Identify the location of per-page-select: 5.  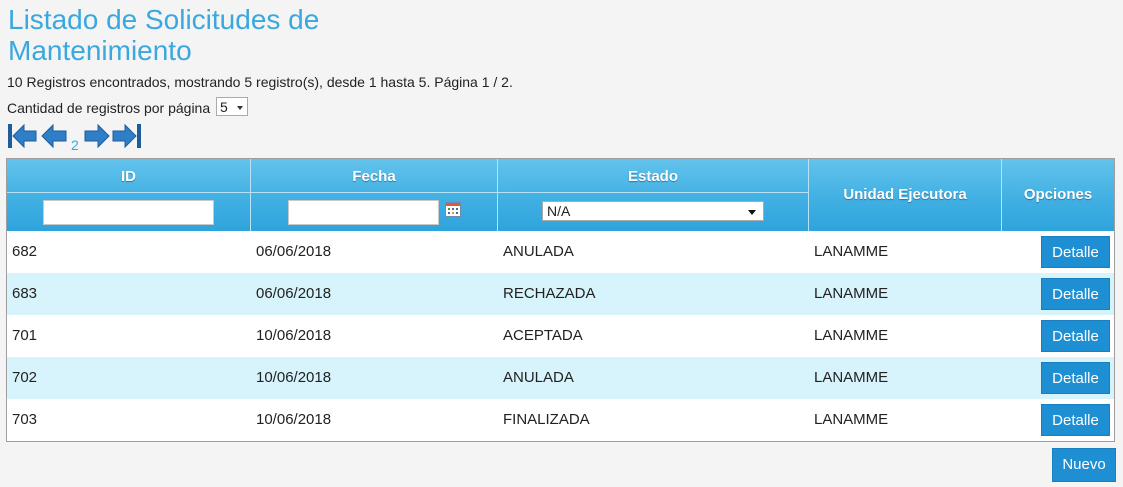
(232, 106).